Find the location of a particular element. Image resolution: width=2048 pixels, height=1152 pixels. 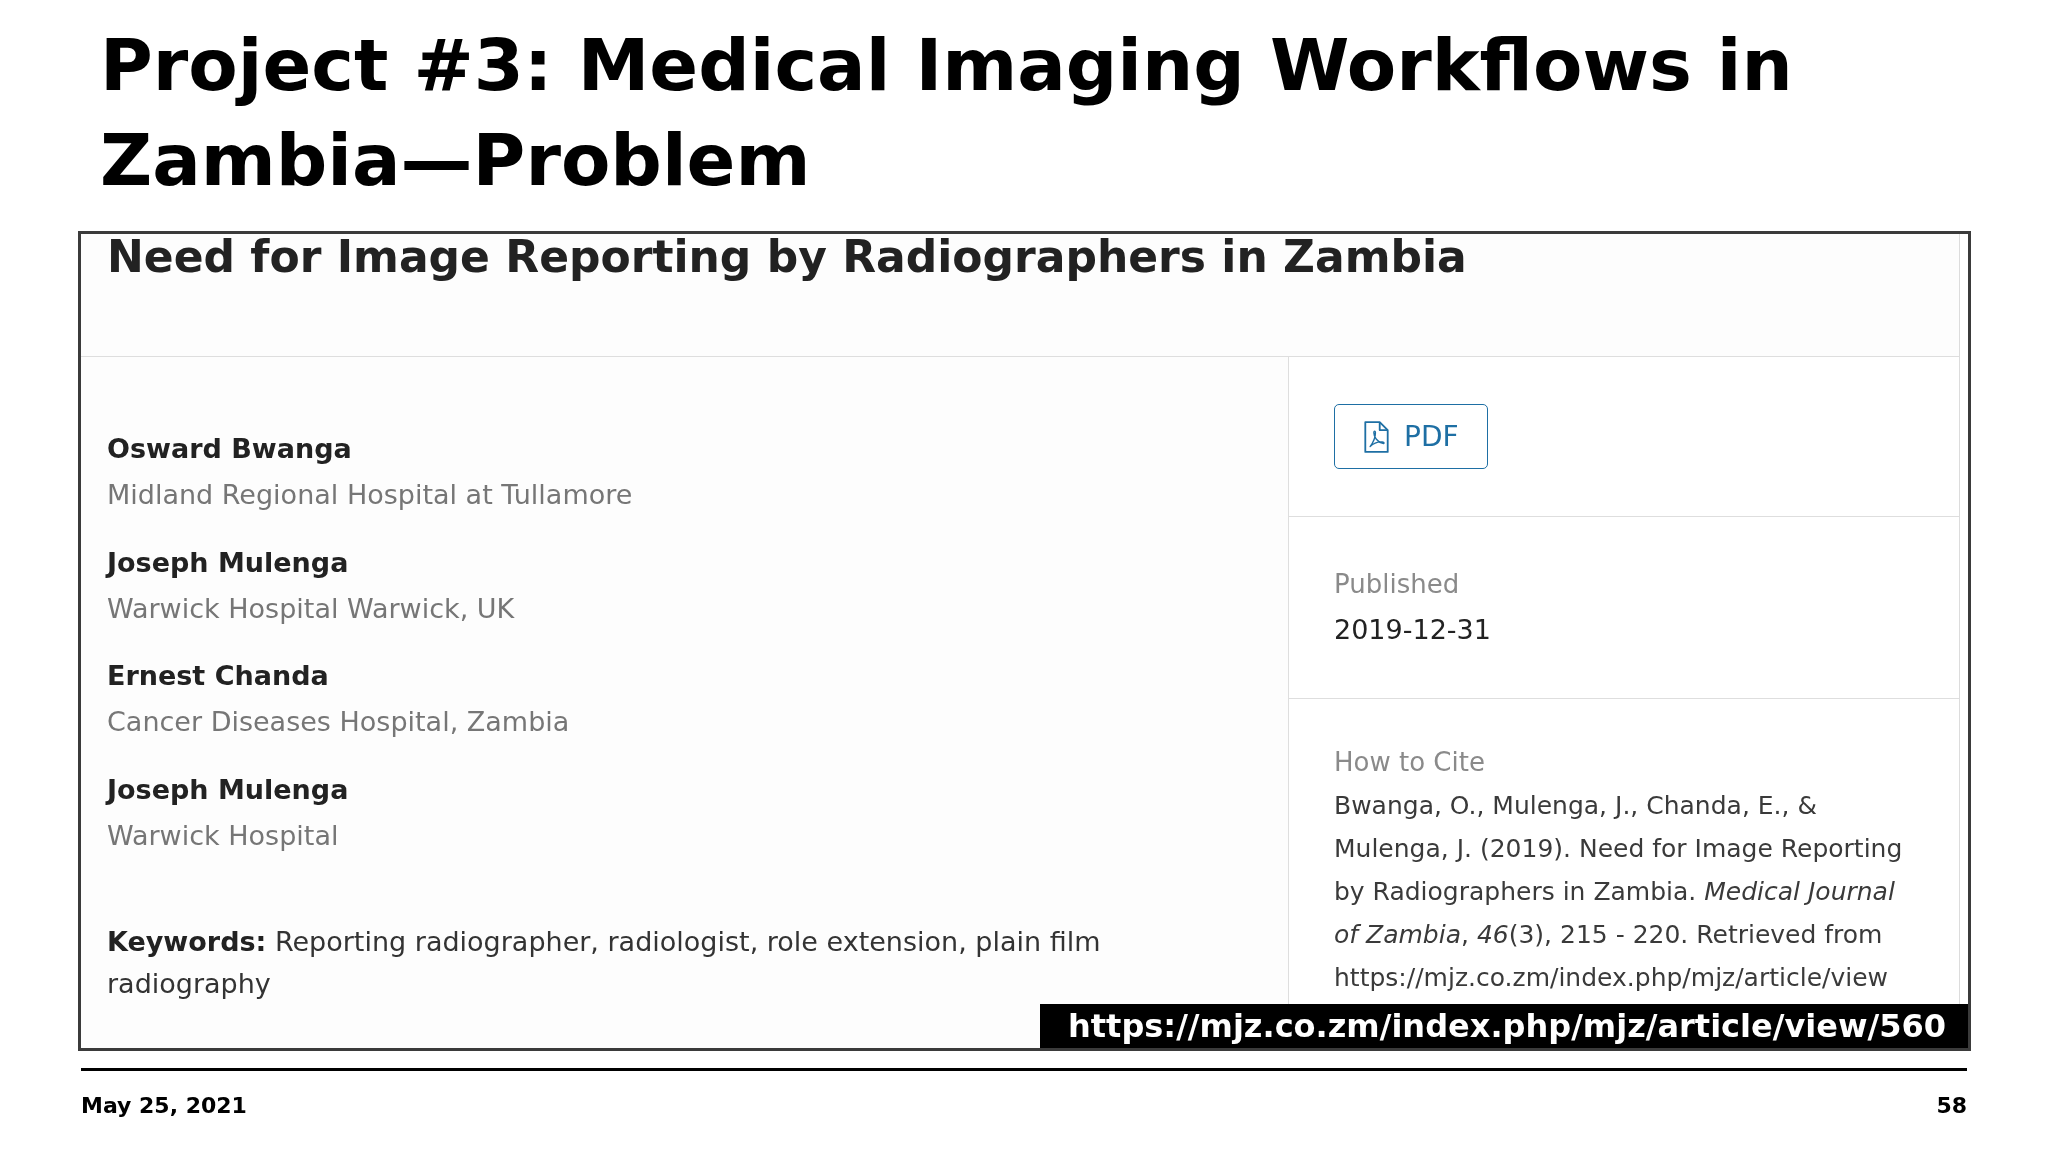

author-affiliation: Midland Regional Hospital at Tullamore is located at coordinates (370, 495).